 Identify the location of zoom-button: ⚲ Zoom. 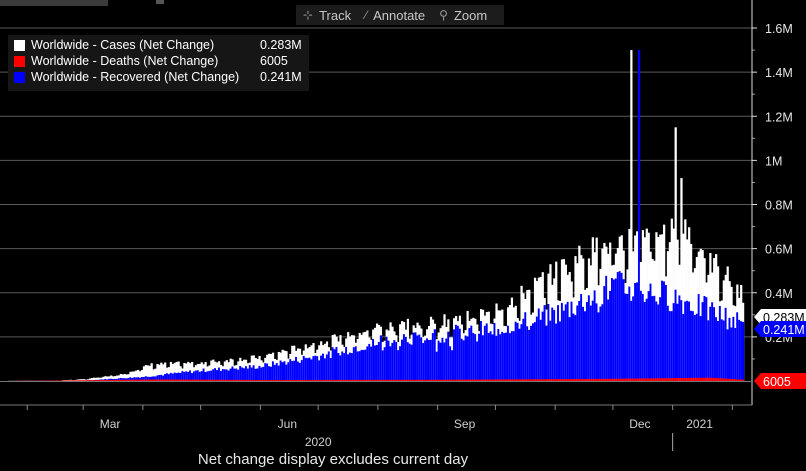
(463, 15).